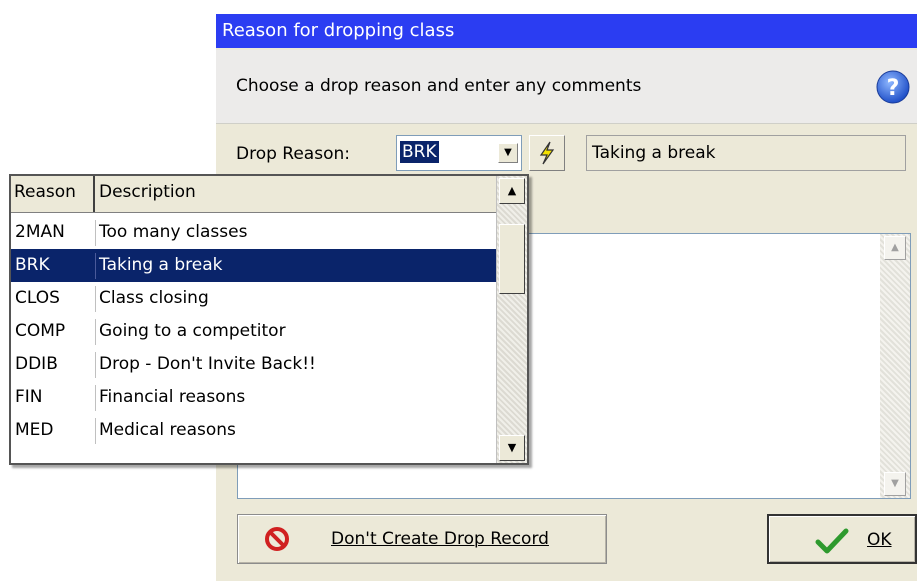 This screenshot has width=917, height=581. What do you see at coordinates (167, 430) in the screenshot?
I see `reason-description: Medical reasons` at bounding box center [167, 430].